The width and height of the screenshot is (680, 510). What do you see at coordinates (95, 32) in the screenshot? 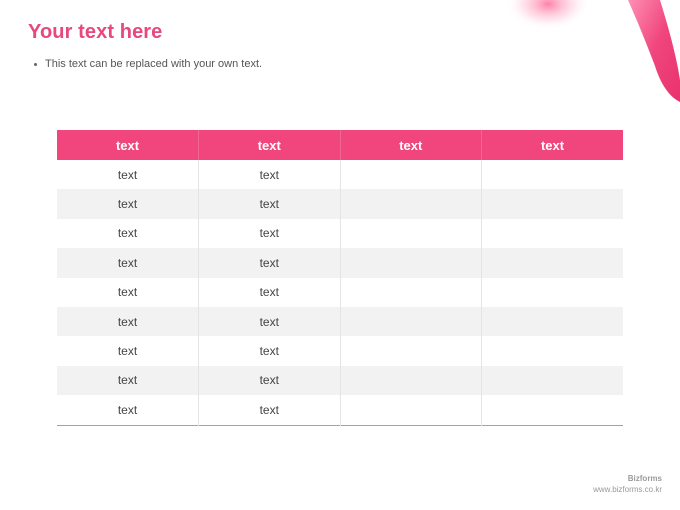
I see `slide-title: Your text here` at bounding box center [95, 32].